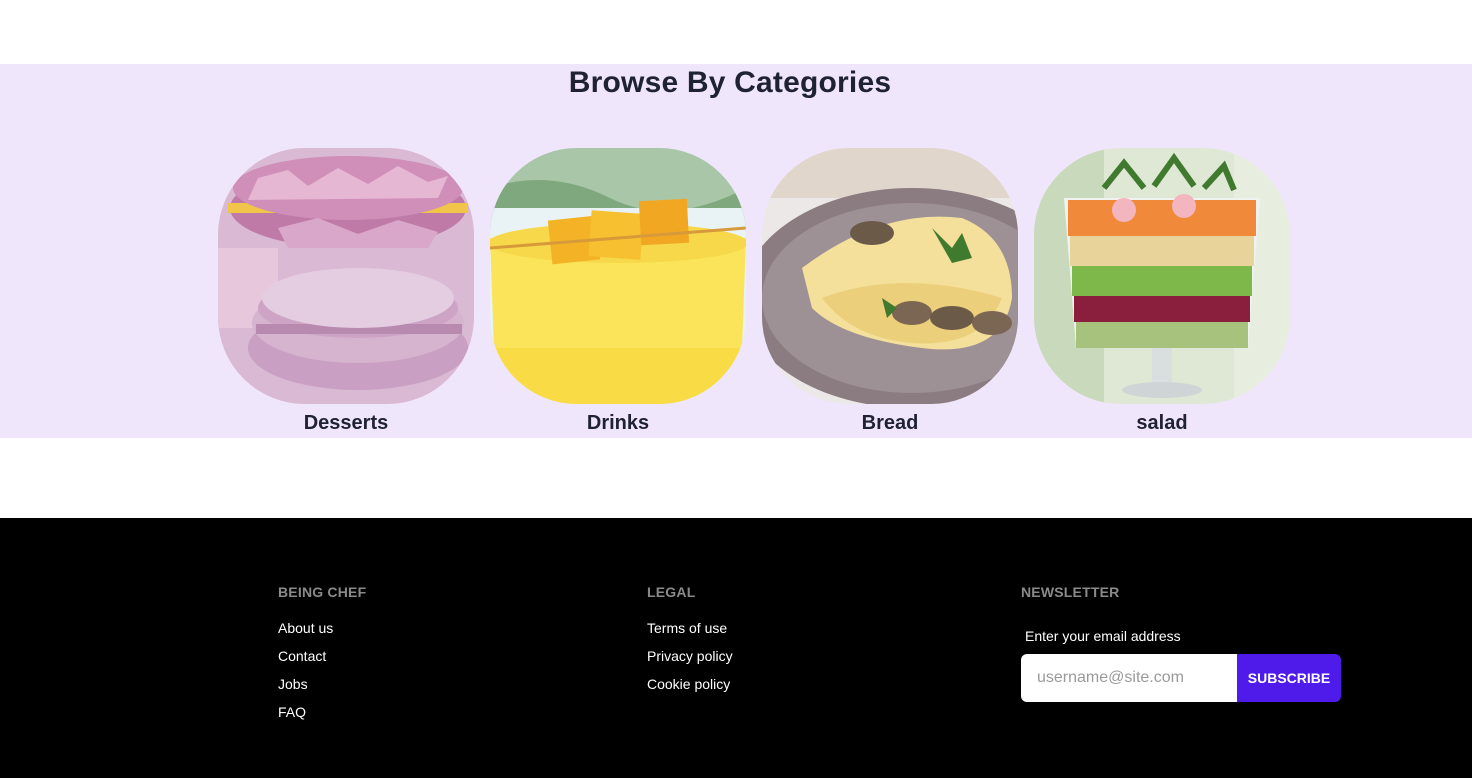 This screenshot has height=778, width=1472. I want to click on footer-heading: BEING CHEF, so click(322, 592).